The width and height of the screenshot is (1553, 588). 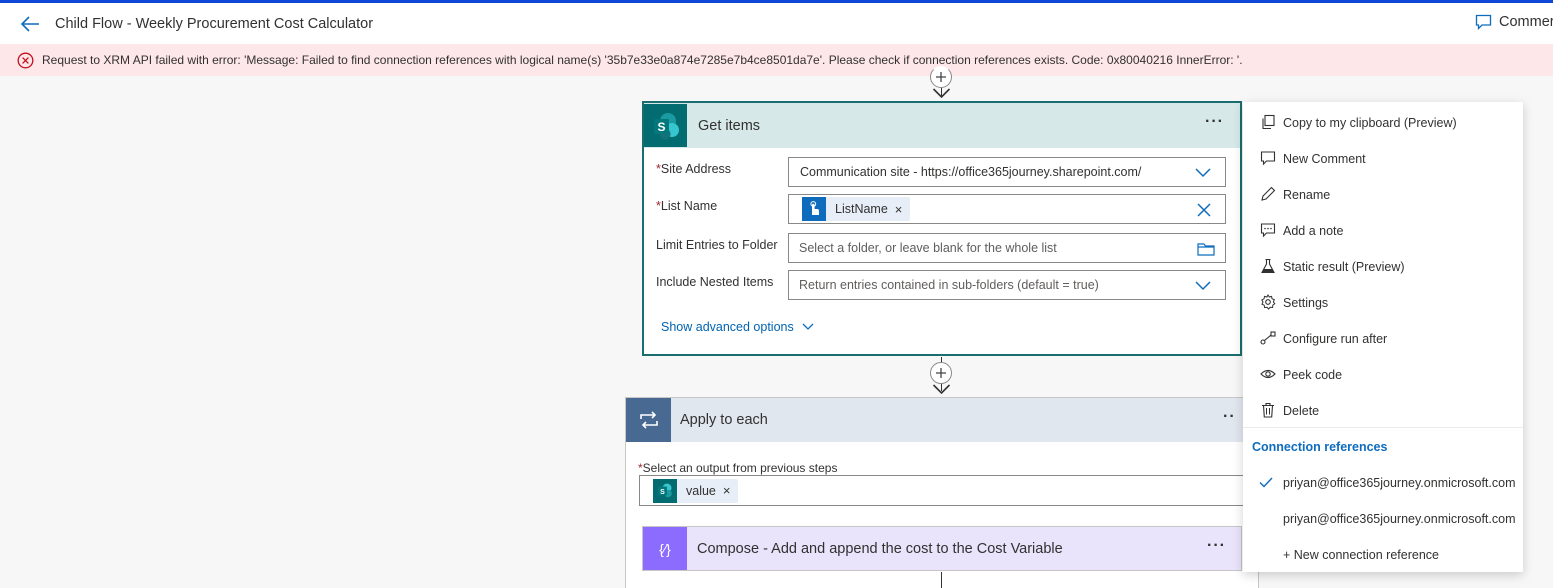 What do you see at coordinates (1307, 195) in the screenshot?
I see `menu-item-label: Rename` at bounding box center [1307, 195].